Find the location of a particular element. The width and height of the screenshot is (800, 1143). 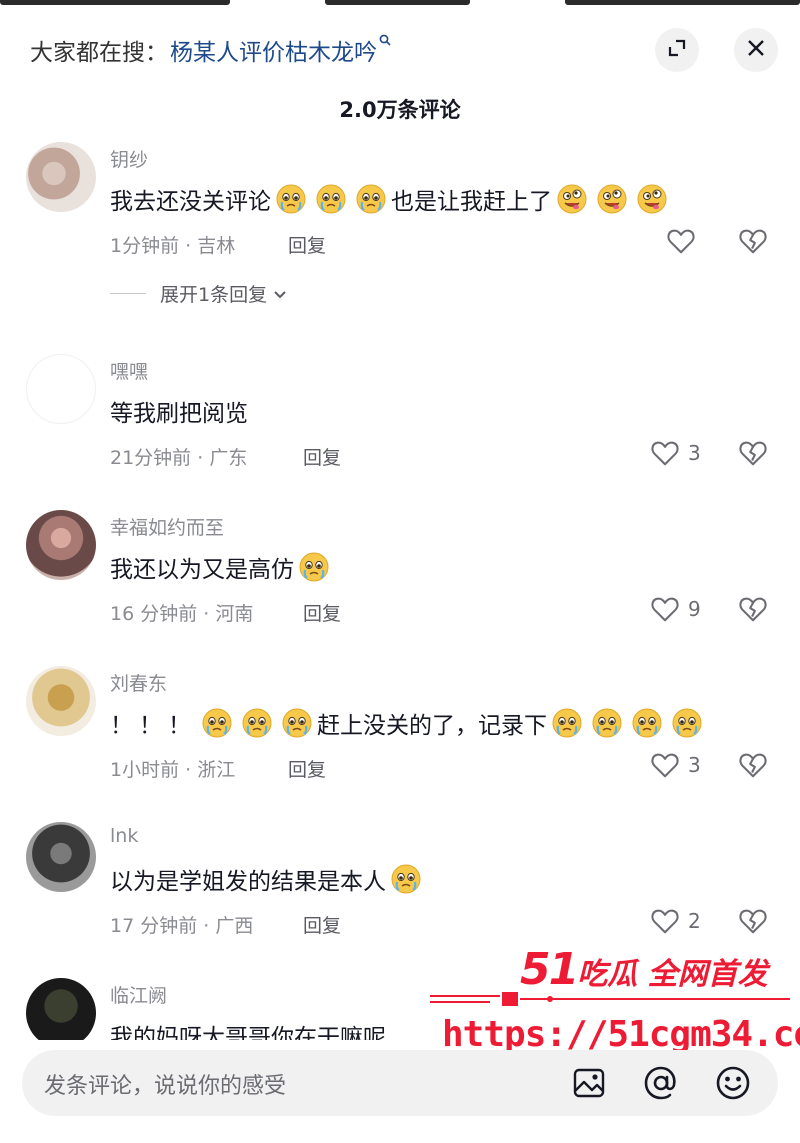

trending-search-prefix: 大家都在搜： is located at coordinates (99, 53).